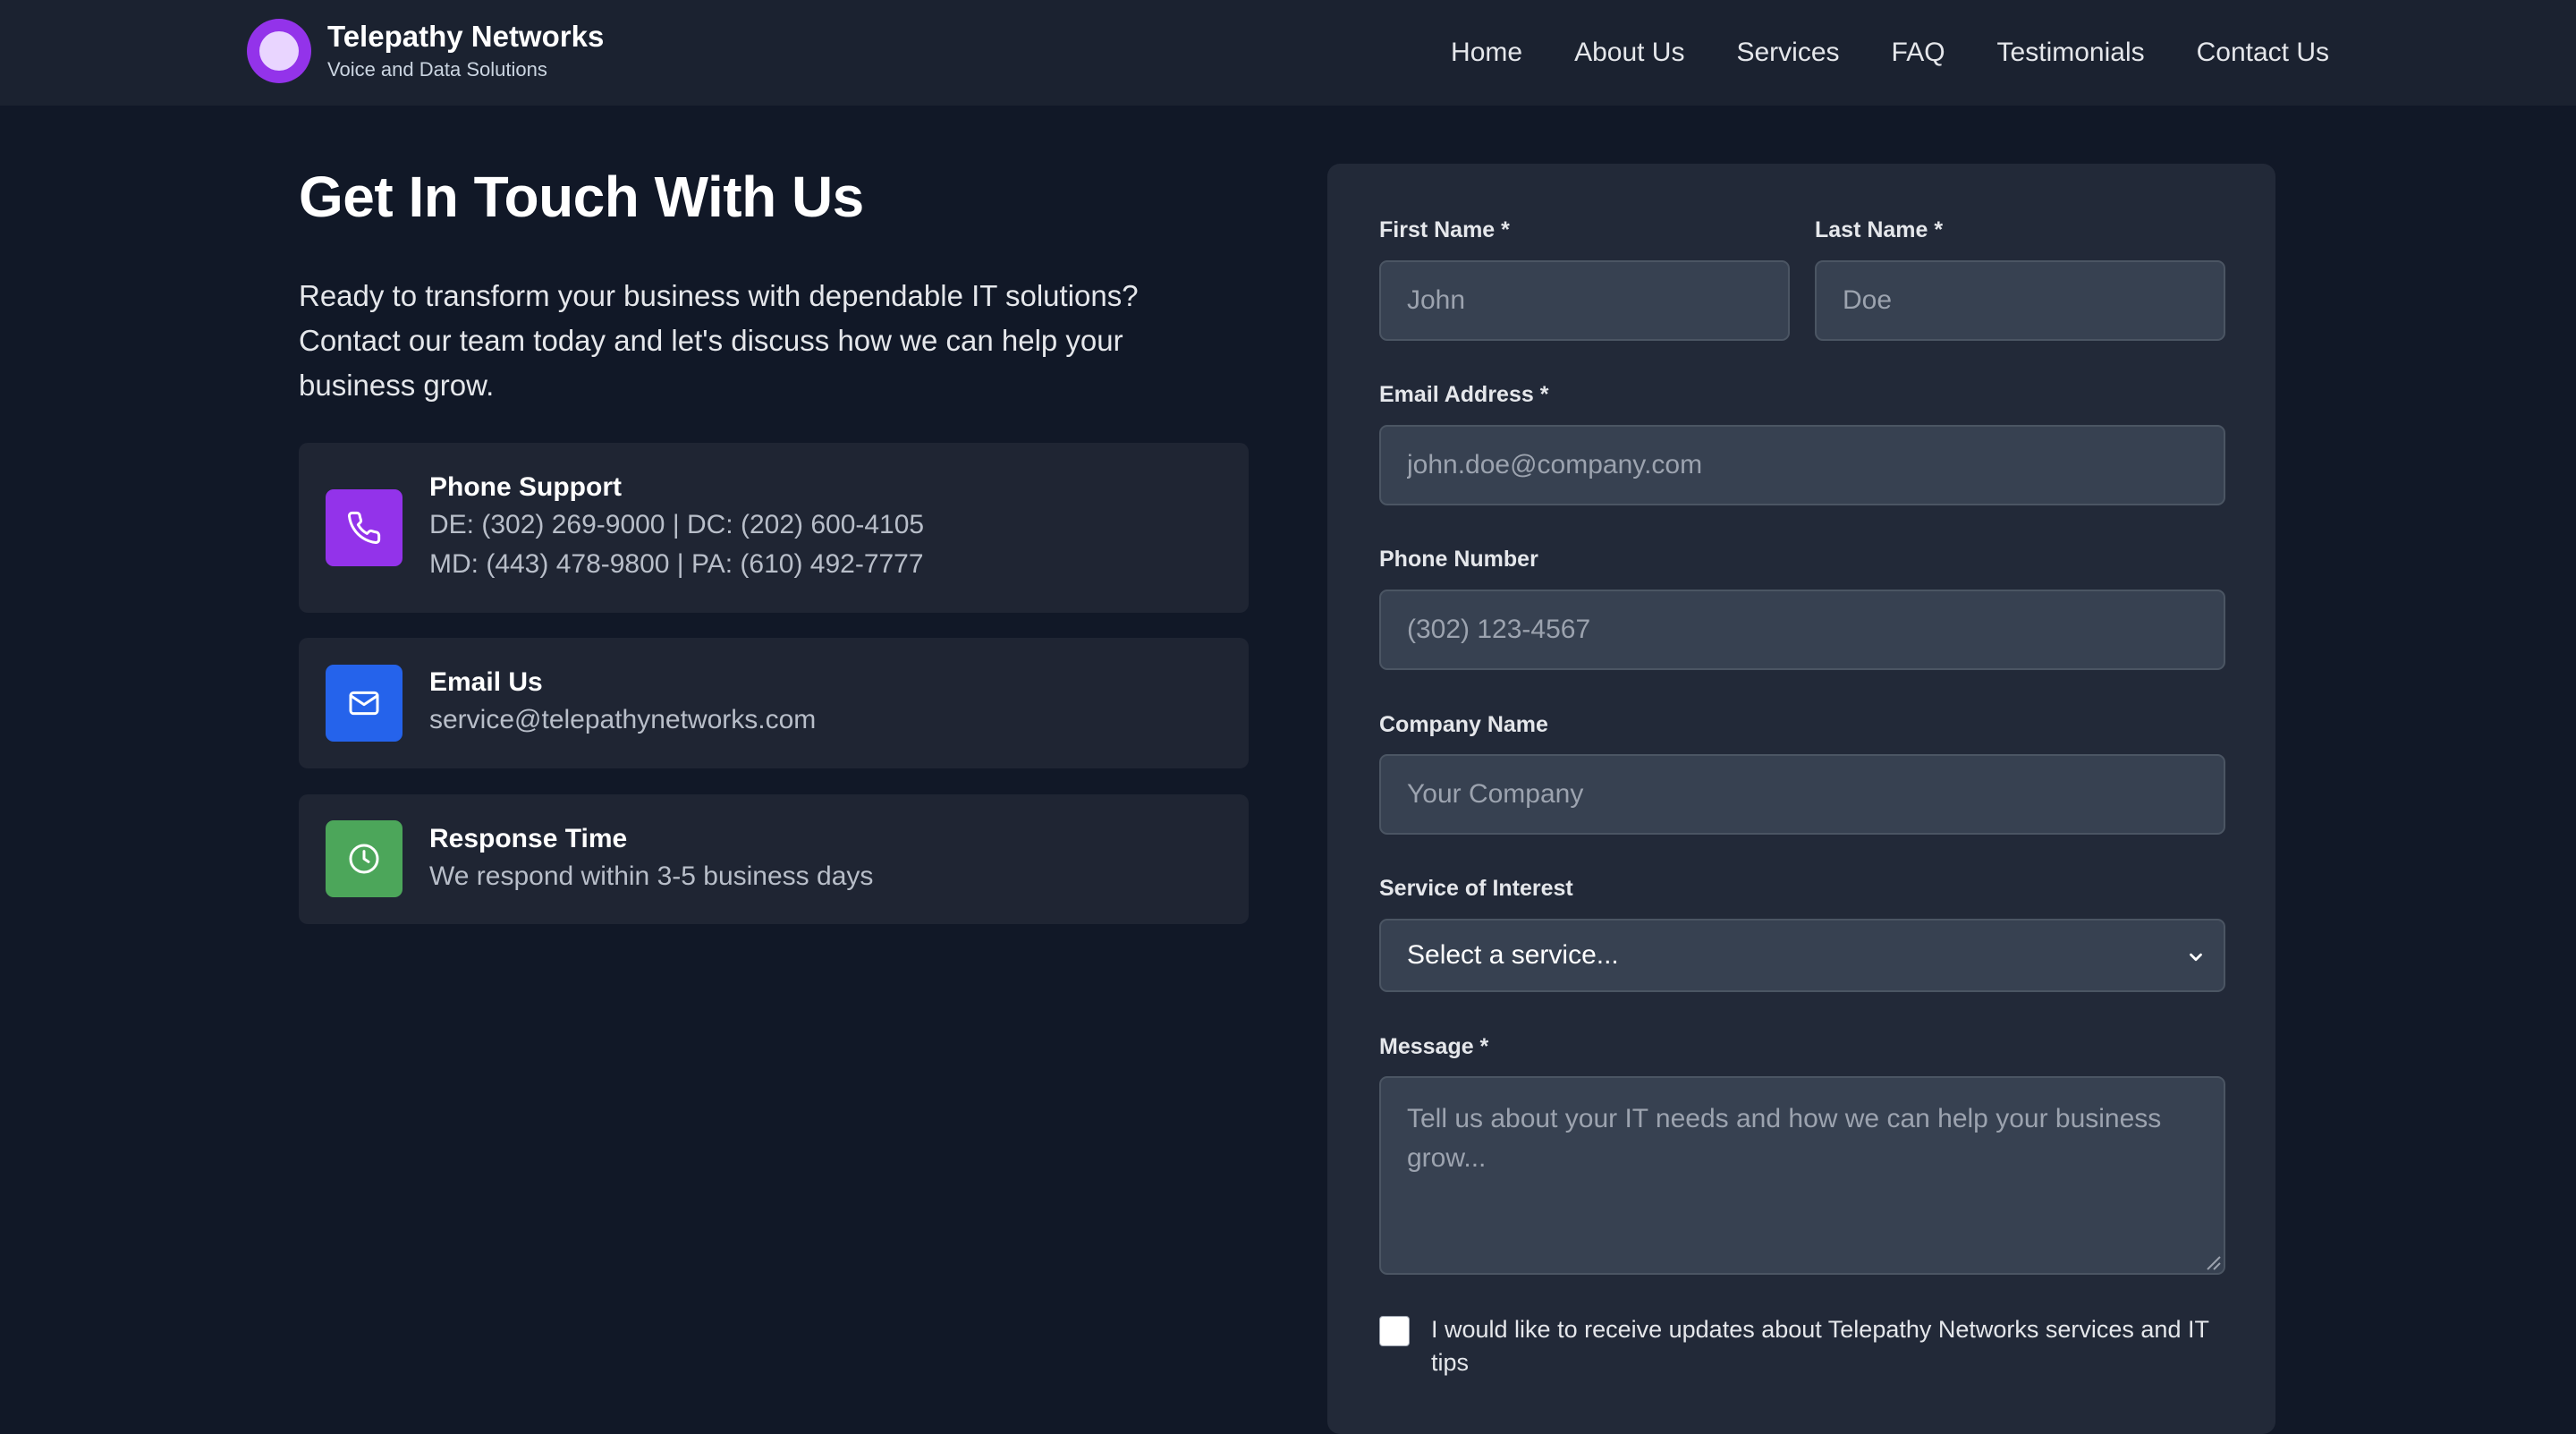  I want to click on response-time-title: Response Time, so click(528, 838).